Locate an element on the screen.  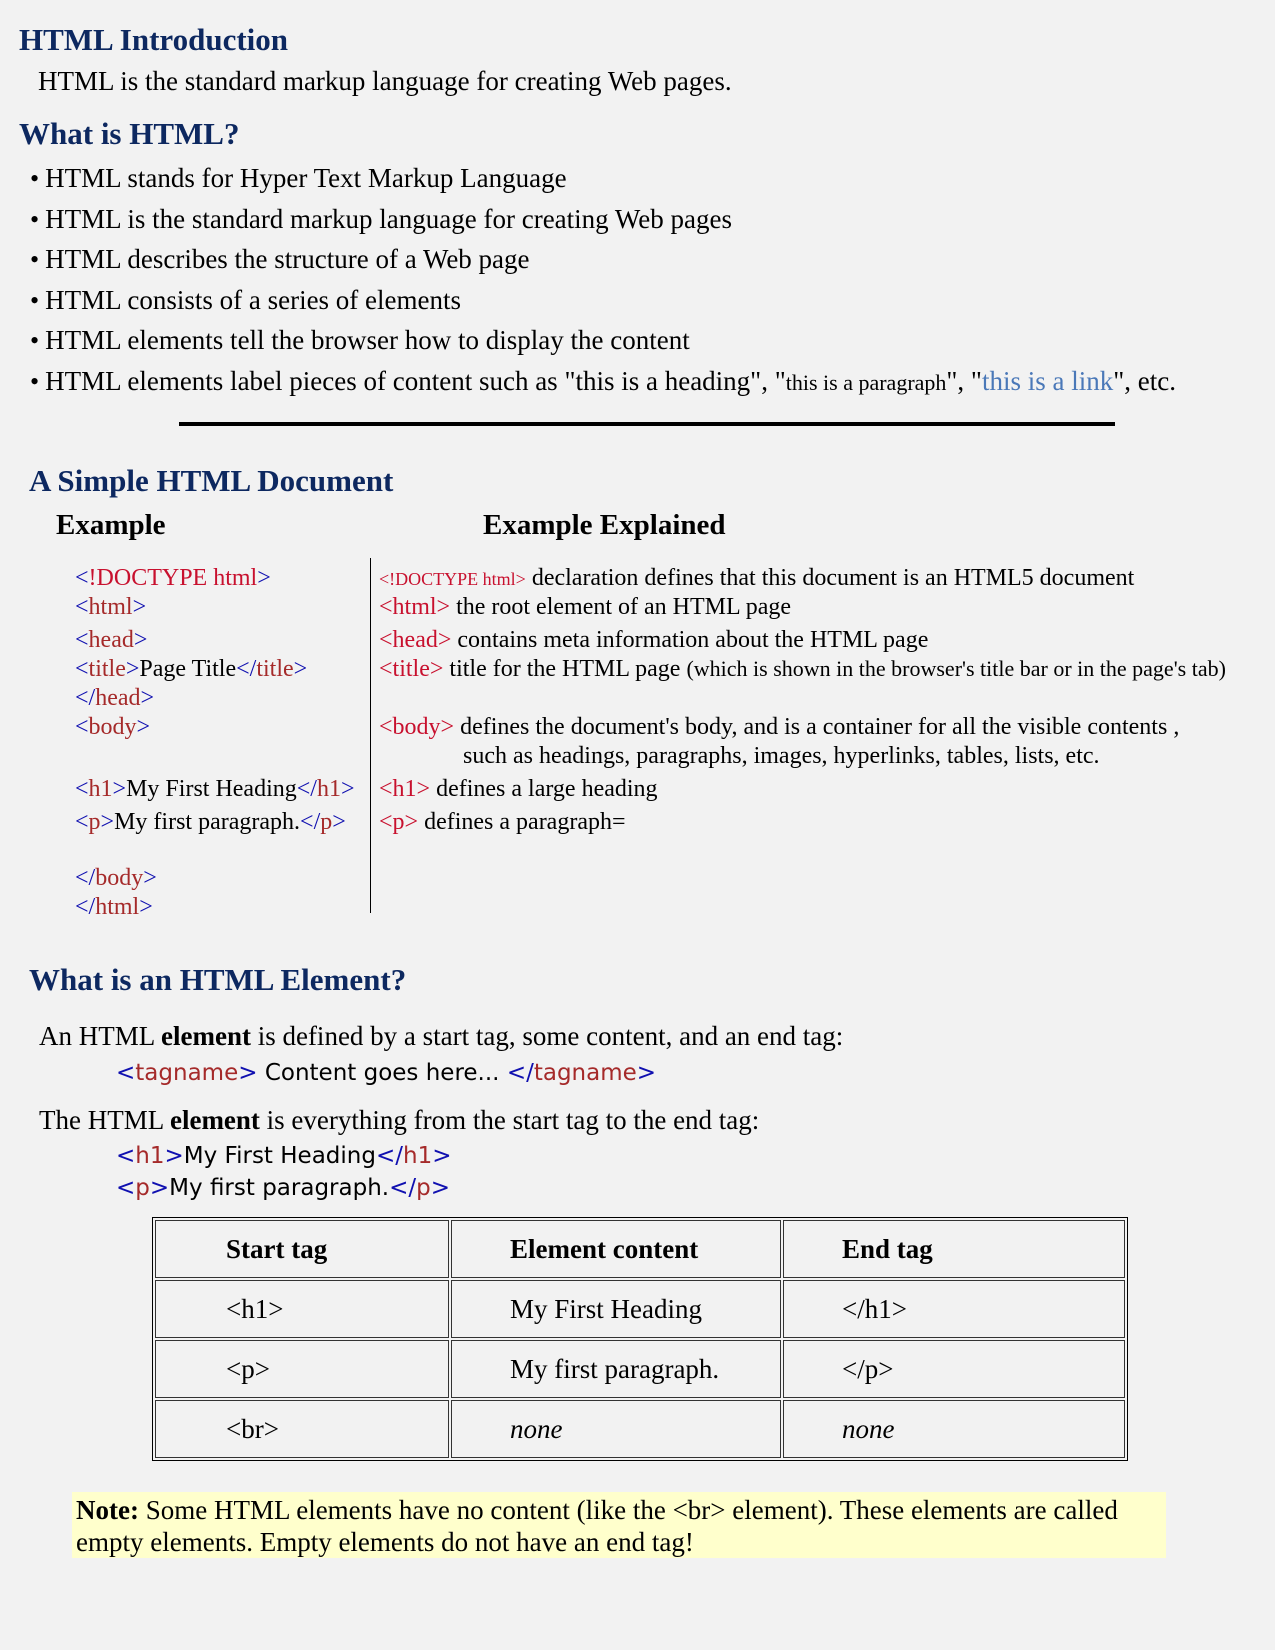
column-header: End tag is located at coordinates (954, 1249).